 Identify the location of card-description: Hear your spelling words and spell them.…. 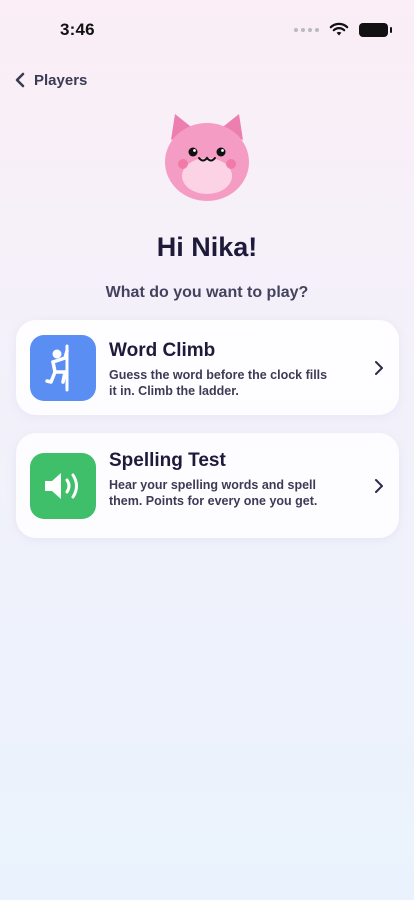
(213, 493).